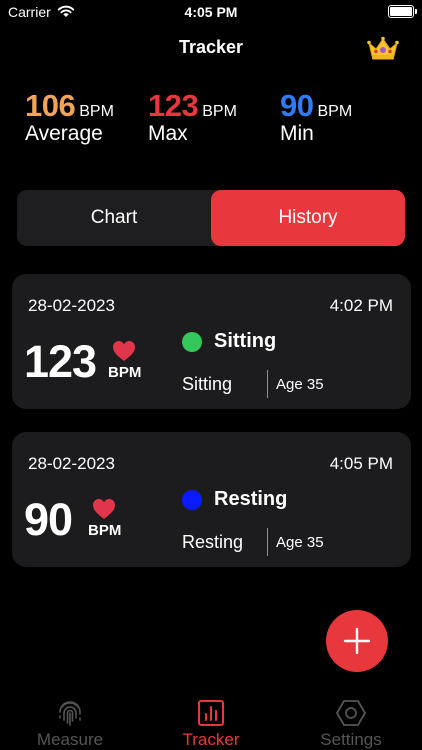 This screenshot has height=750, width=422. What do you see at coordinates (308, 218) in the screenshot?
I see `tab-history: History` at bounding box center [308, 218].